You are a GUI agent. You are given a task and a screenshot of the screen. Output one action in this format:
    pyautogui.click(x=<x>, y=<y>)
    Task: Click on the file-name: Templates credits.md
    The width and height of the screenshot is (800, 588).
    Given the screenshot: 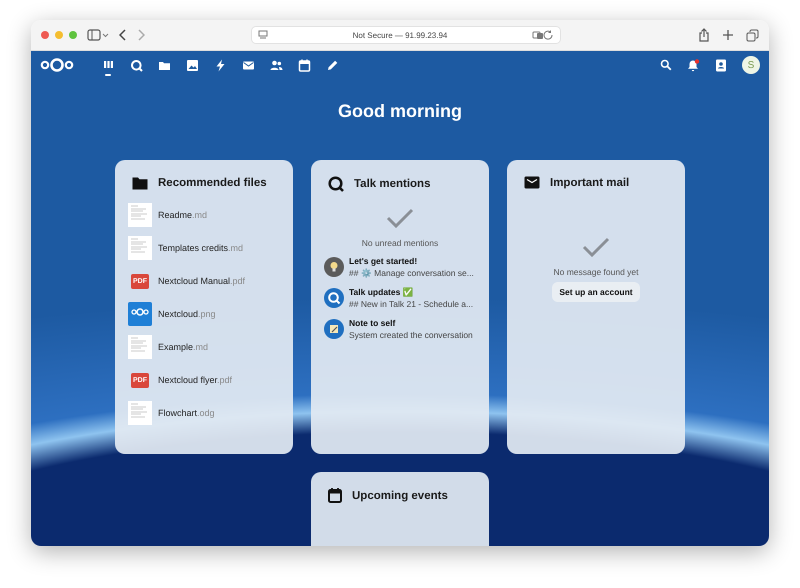 What is the action you would take?
    pyautogui.click(x=201, y=248)
    